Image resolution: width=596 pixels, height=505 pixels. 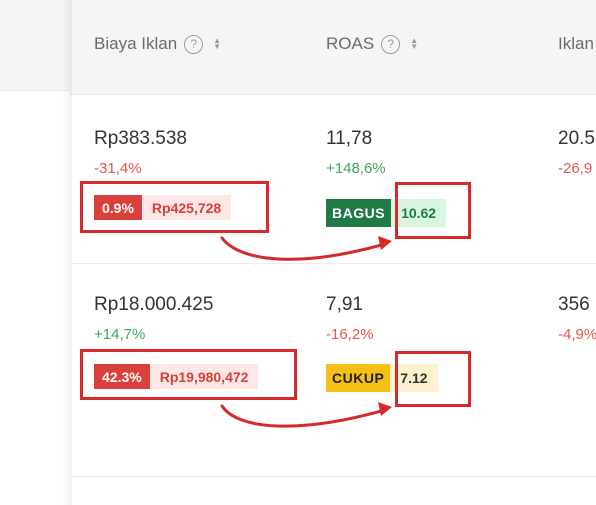 What do you see at coordinates (576, 138) in the screenshot?
I see `next-column-value: 20.5` at bounding box center [576, 138].